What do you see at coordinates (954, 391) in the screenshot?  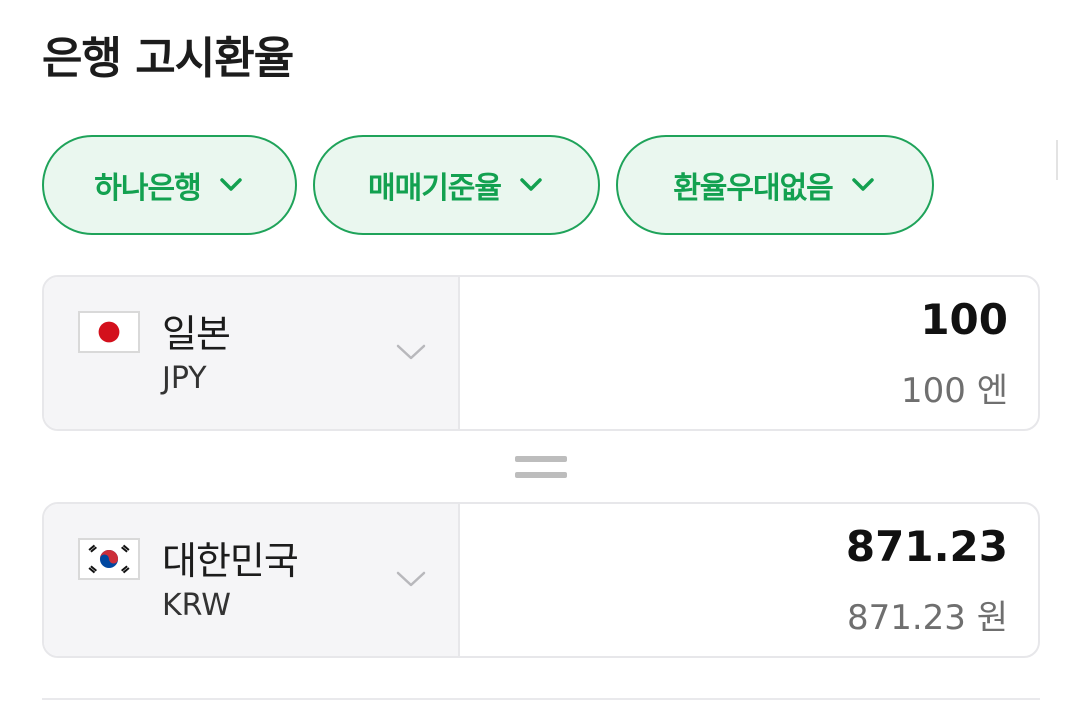 I see `from-amount-text: 100 엔` at bounding box center [954, 391].